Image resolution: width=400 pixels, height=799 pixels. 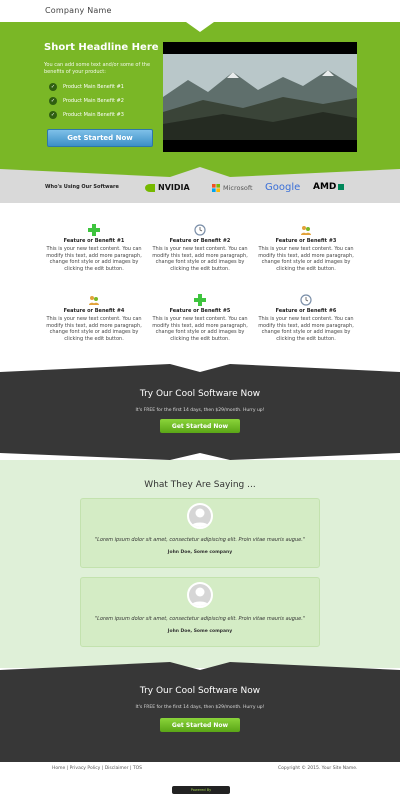 I want to click on microsoft-windows-icon, so click(x=216, y=188).